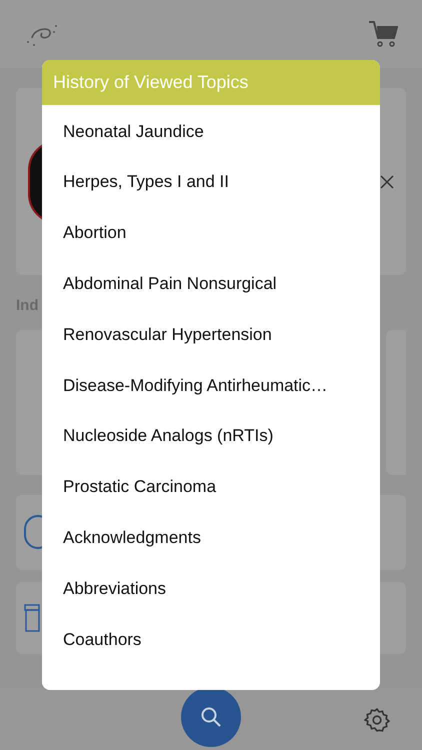  I want to click on topic-item: Acknowledgments, so click(211, 538).